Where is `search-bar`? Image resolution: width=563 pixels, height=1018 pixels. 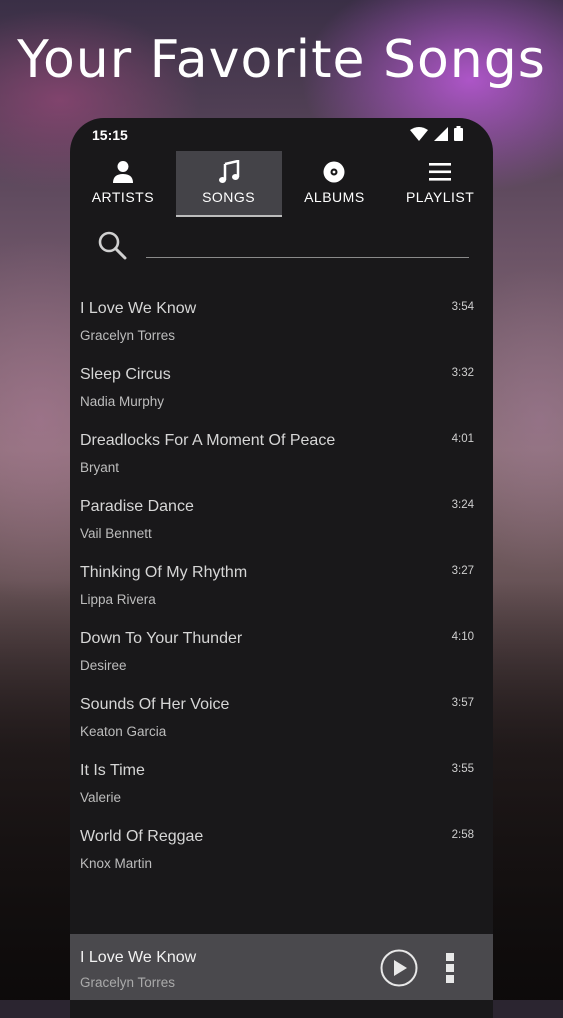 search-bar is located at coordinates (281, 245).